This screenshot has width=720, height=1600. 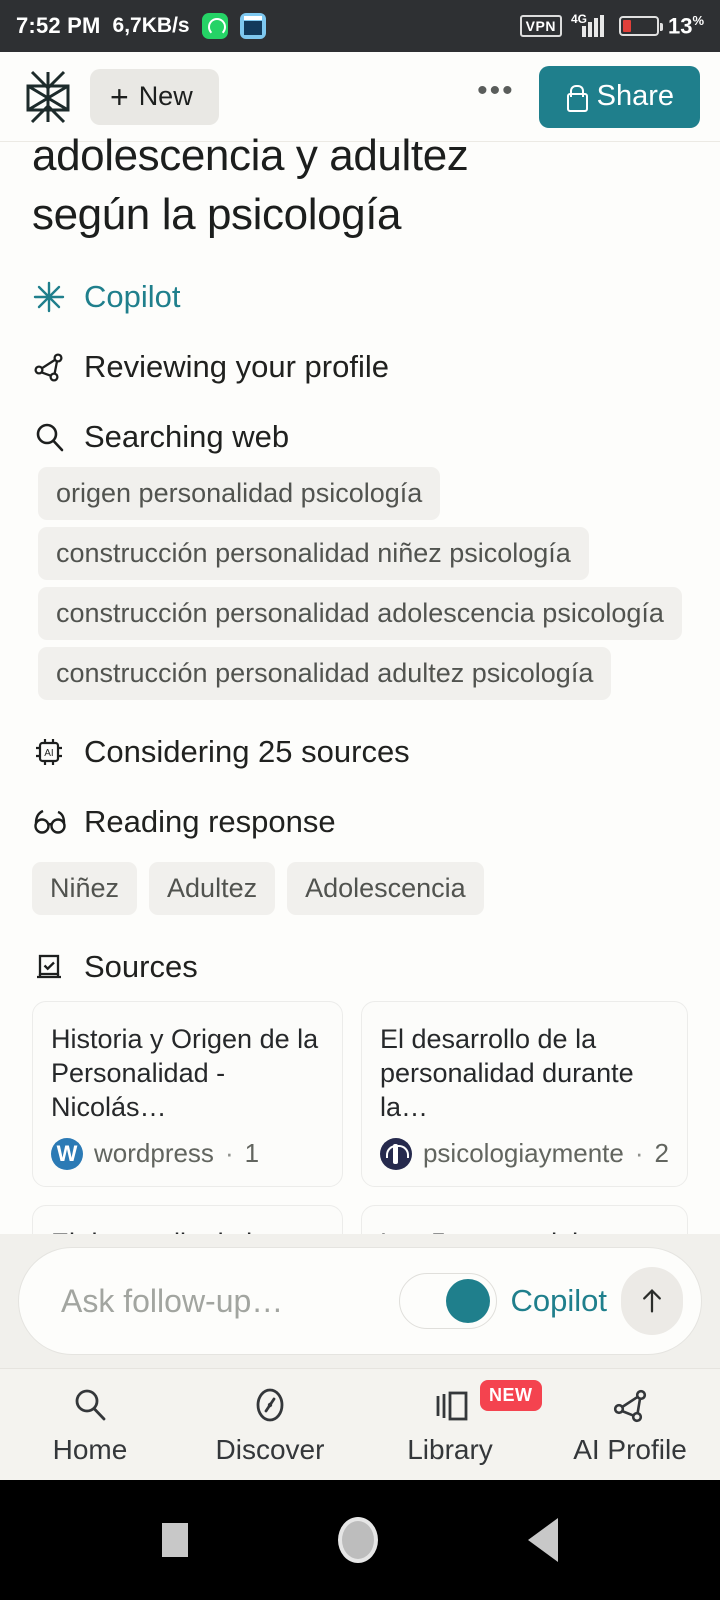 What do you see at coordinates (58, 25) in the screenshot?
I see `status-clock: 7:52 PM` at bounding box center [58, 25].